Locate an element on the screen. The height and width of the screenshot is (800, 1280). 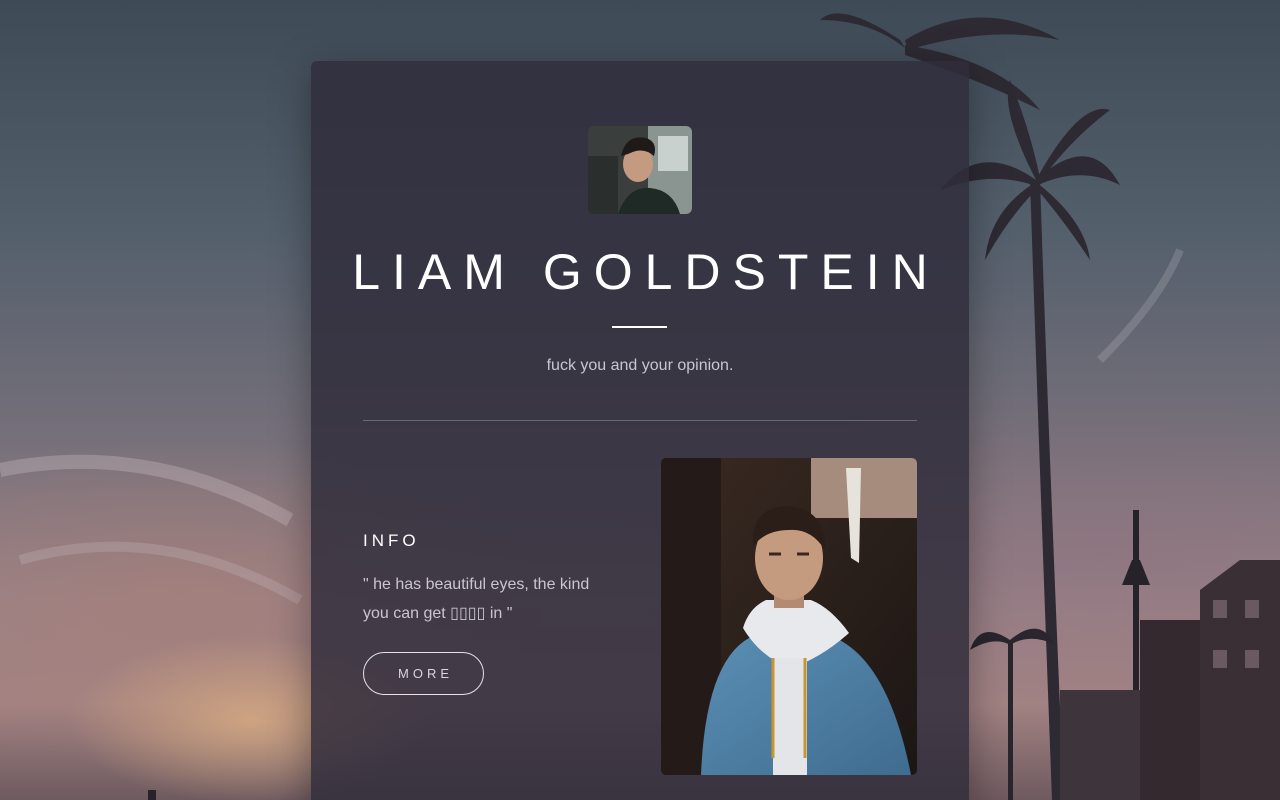
portrait-image is located at coordinates (789, 616).